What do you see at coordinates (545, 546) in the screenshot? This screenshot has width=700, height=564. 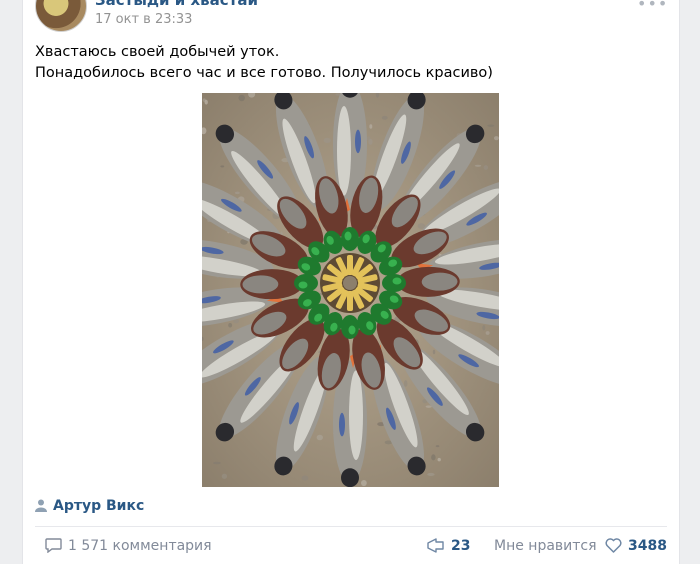 I see `like-label: Мне нравится` at bounding box center [545, 546].